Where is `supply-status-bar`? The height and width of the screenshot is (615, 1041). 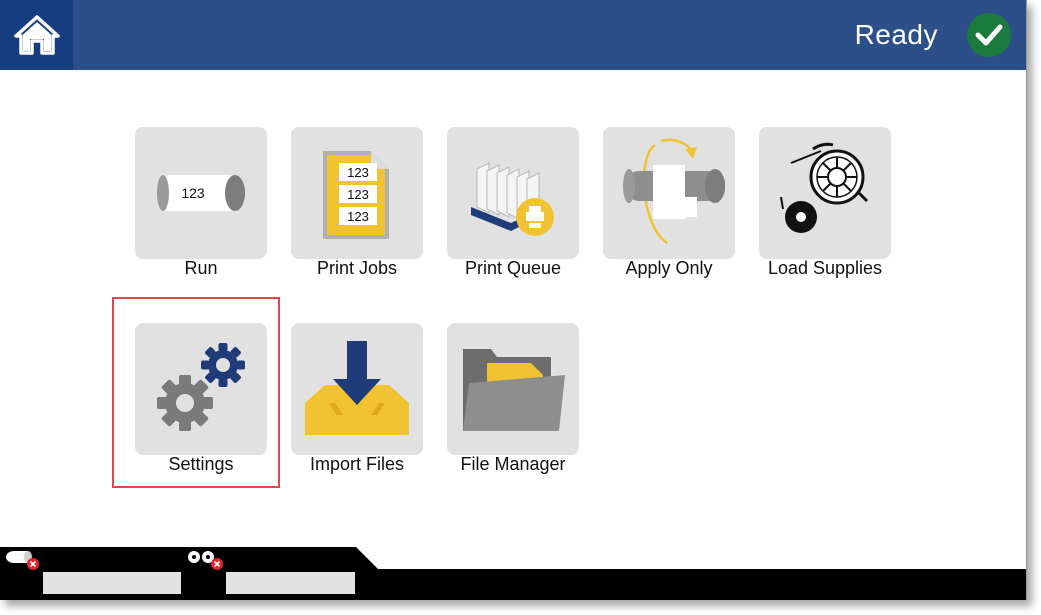
supply-status-bar is located at coordinates (513, 573).